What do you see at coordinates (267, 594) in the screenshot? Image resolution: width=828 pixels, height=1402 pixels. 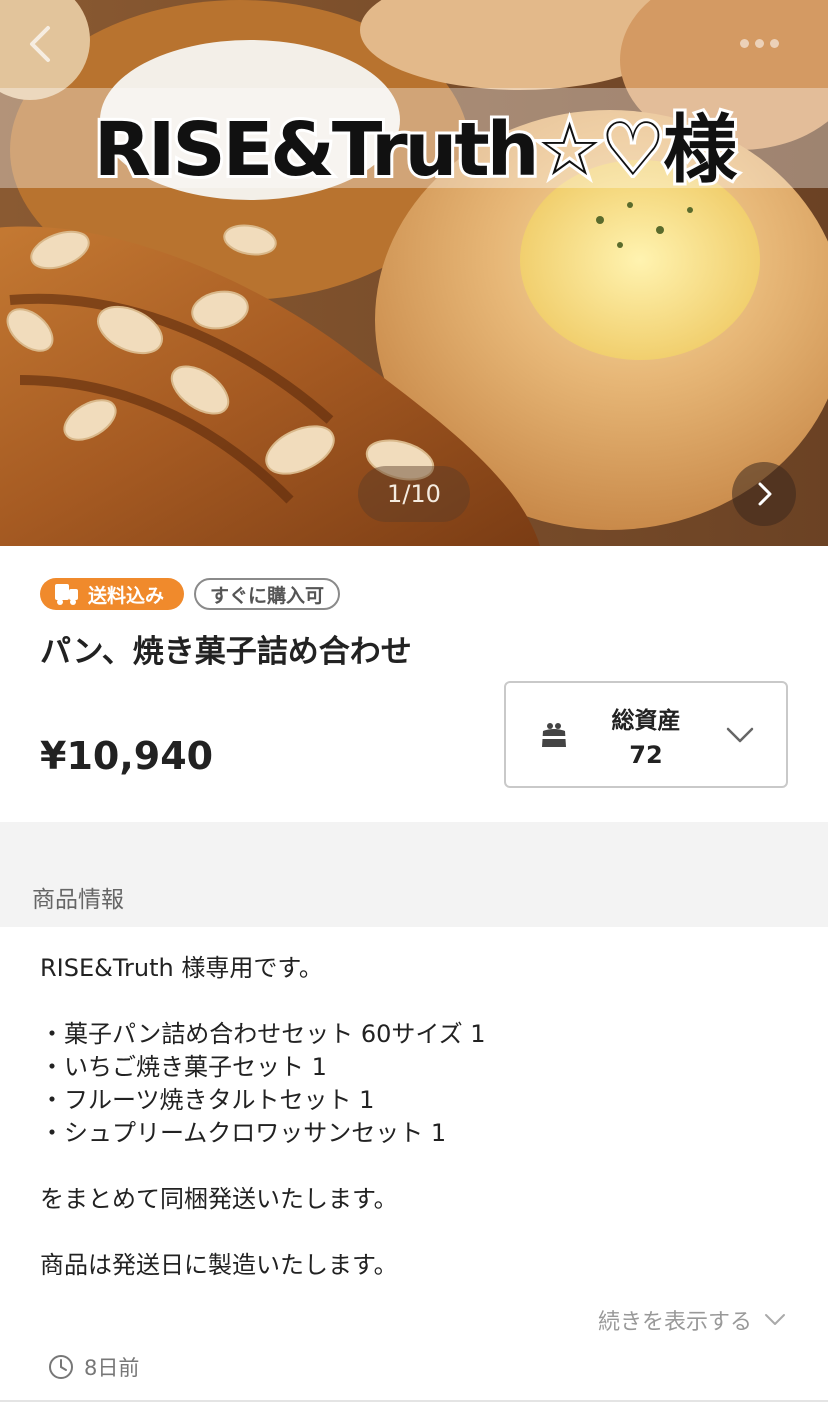 I see `buy-now-badge: すぐに購入可` at bounding box center [267, 594].